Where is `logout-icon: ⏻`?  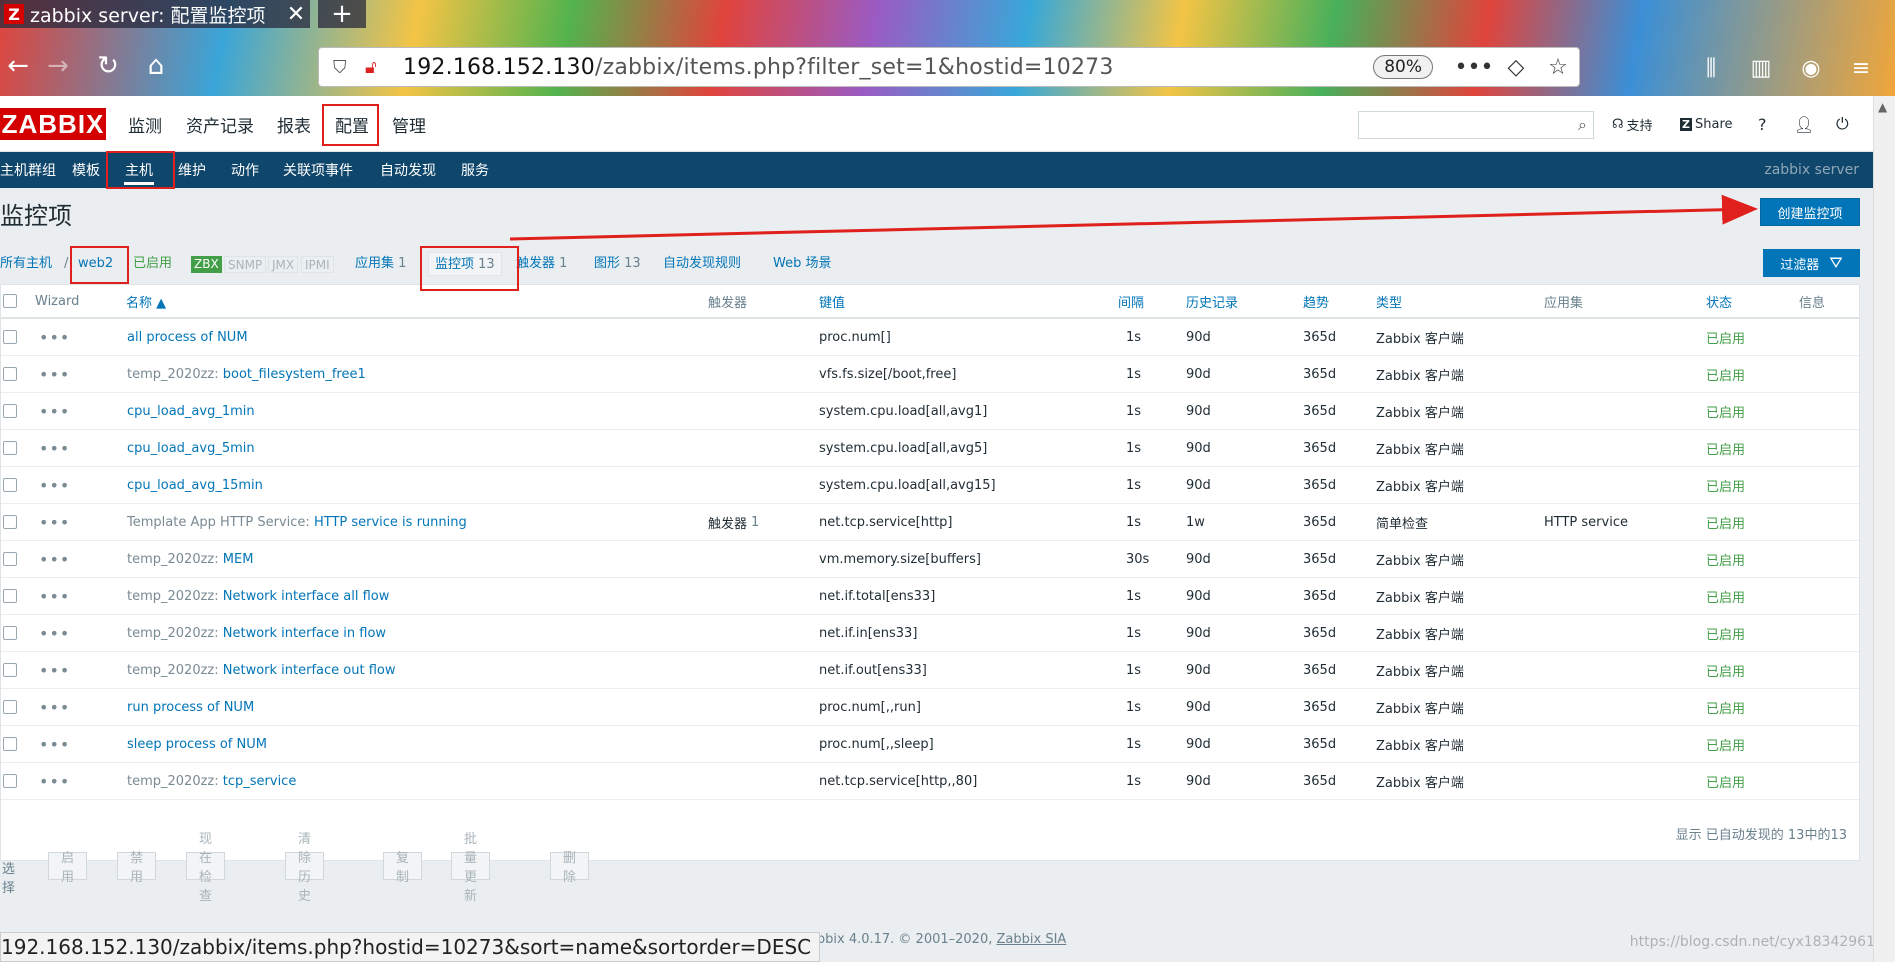 logout-icon: ⏻ is located at coordinates (1842, 124).